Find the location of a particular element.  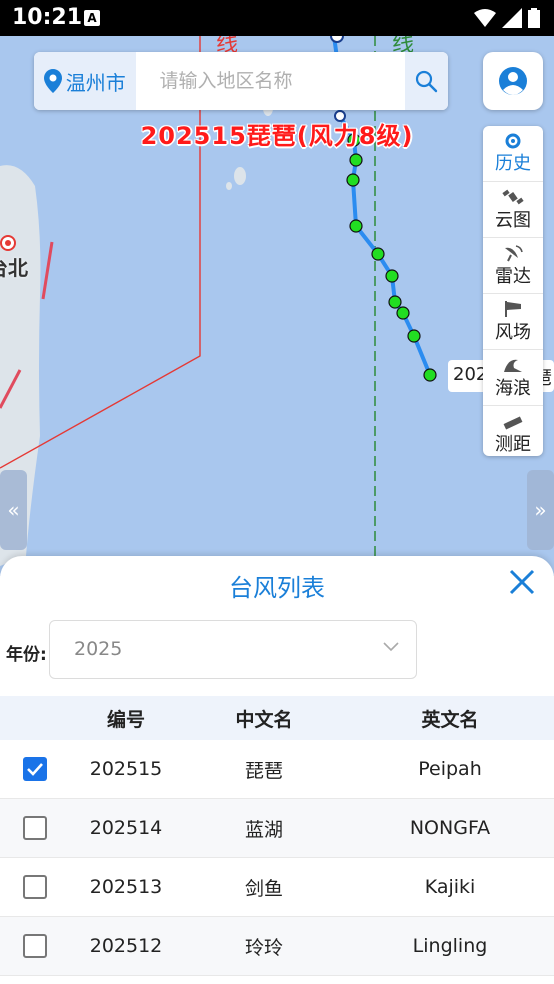

table-header: 编号 中文名 英文名 is located at coordinates (277, 718).